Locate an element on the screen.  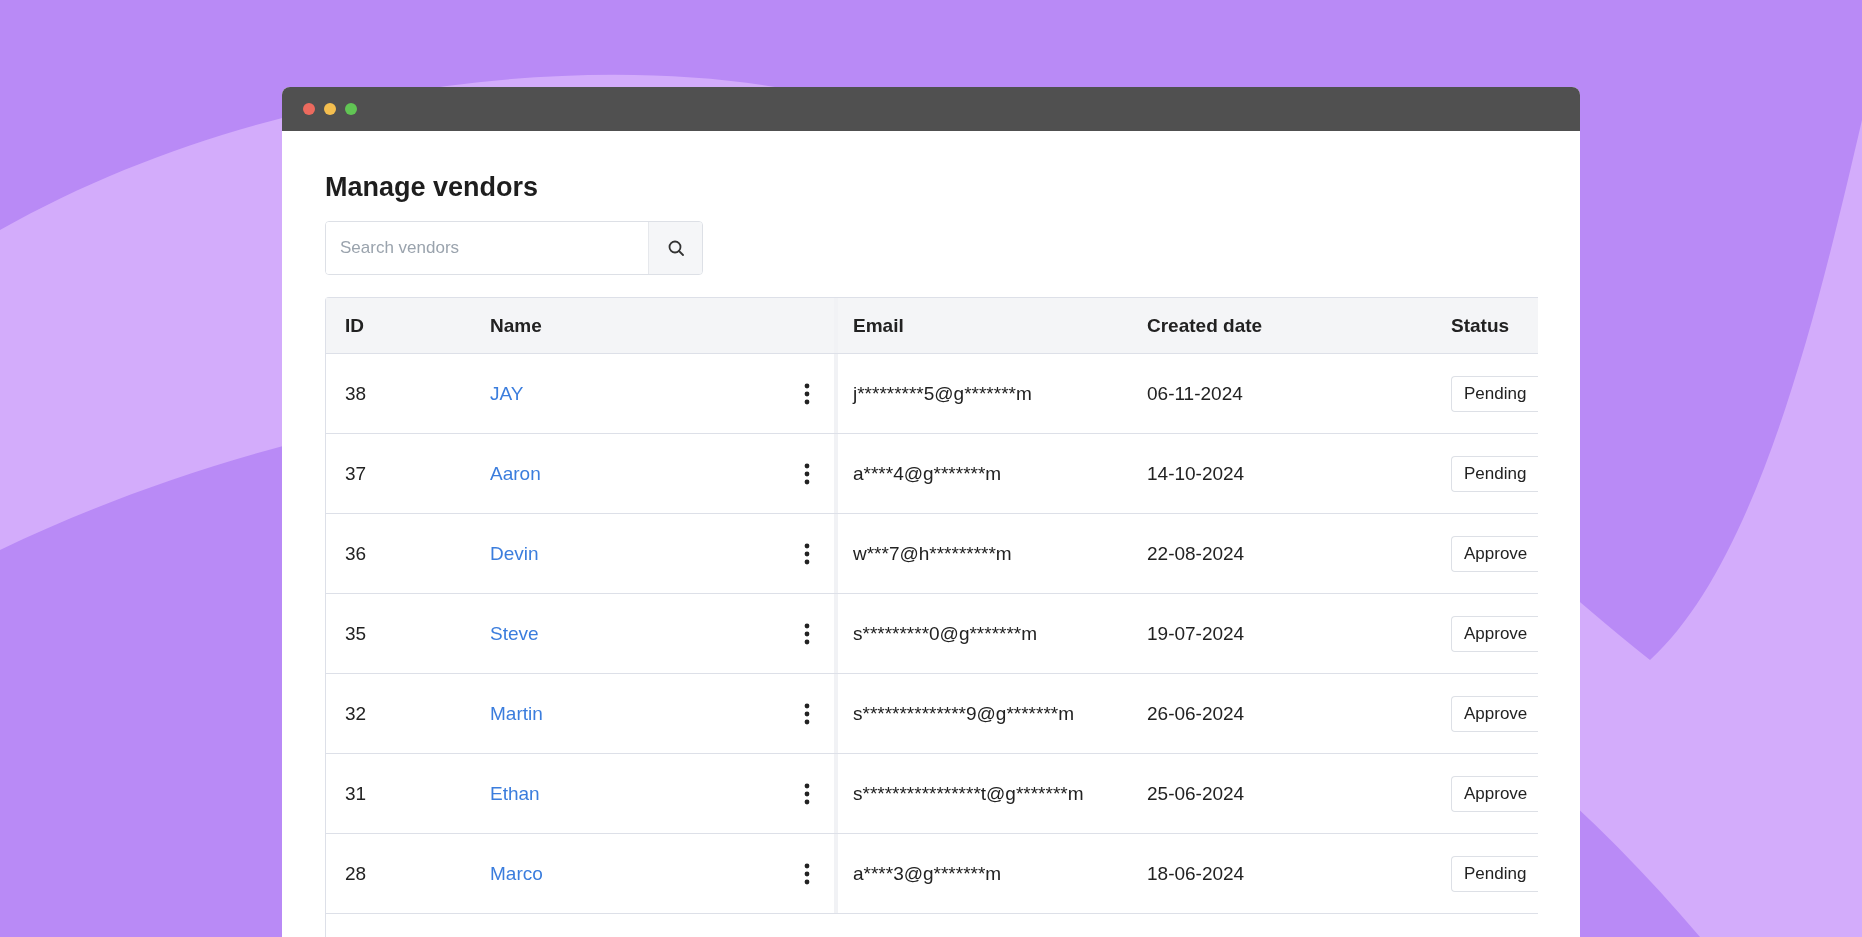
search-button is located at coordinates (675, 248).